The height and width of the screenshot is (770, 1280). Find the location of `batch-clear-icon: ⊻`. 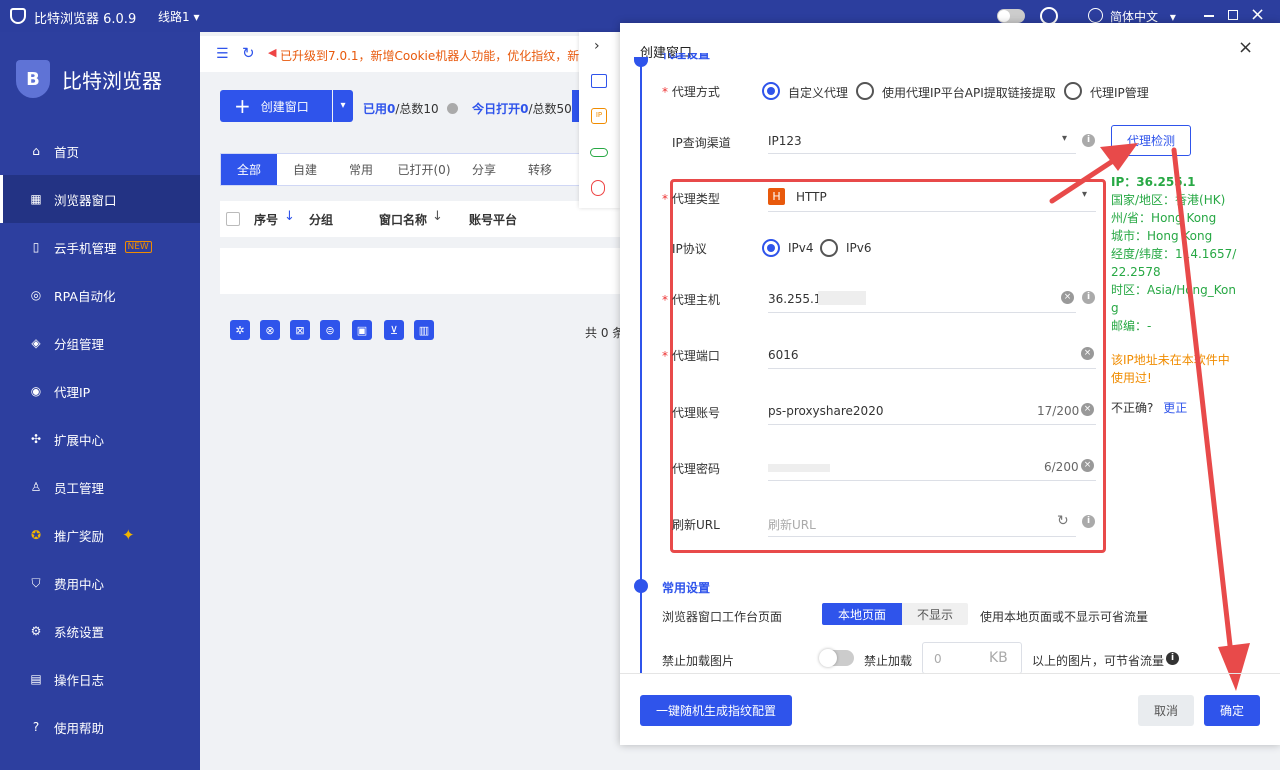

batch-clear-icon: ⊻ is located at coordinates (394, 330).